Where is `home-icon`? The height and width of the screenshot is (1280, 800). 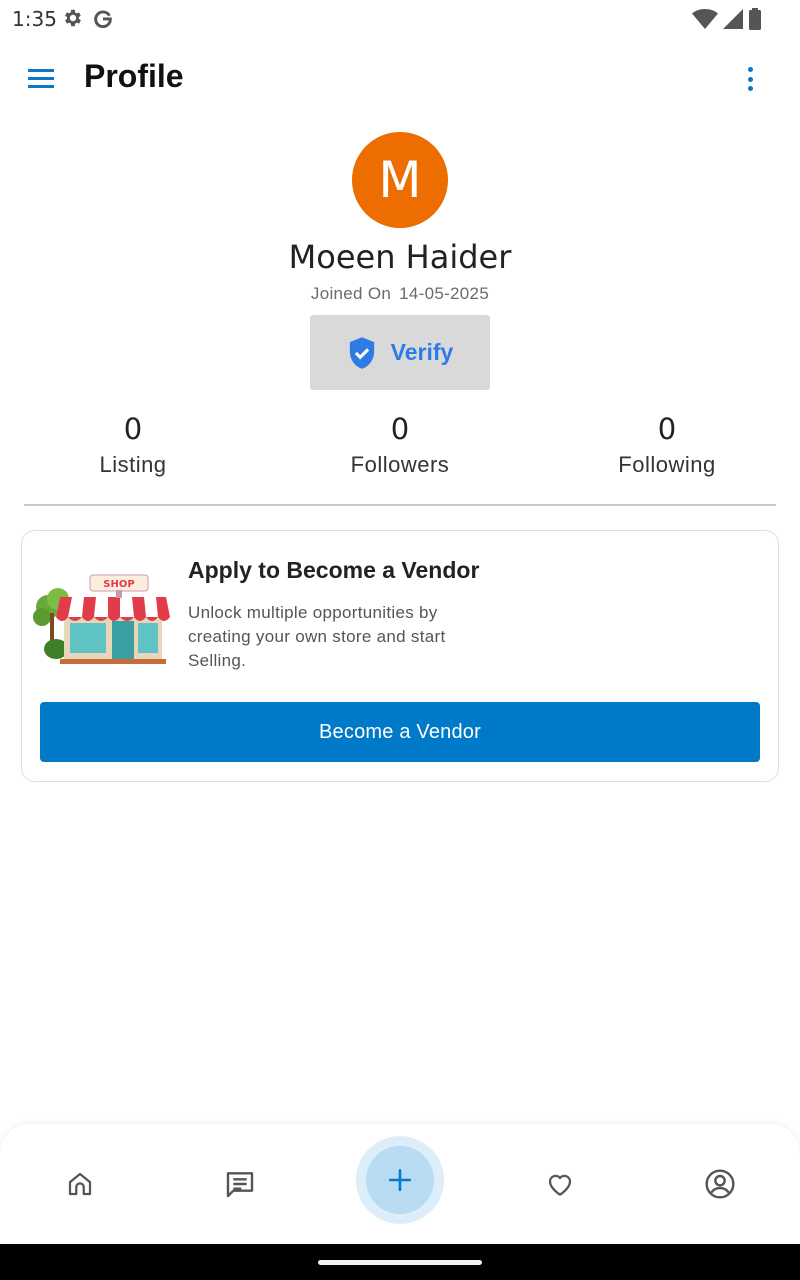 home-icon is located at coordinates (80, 1184).